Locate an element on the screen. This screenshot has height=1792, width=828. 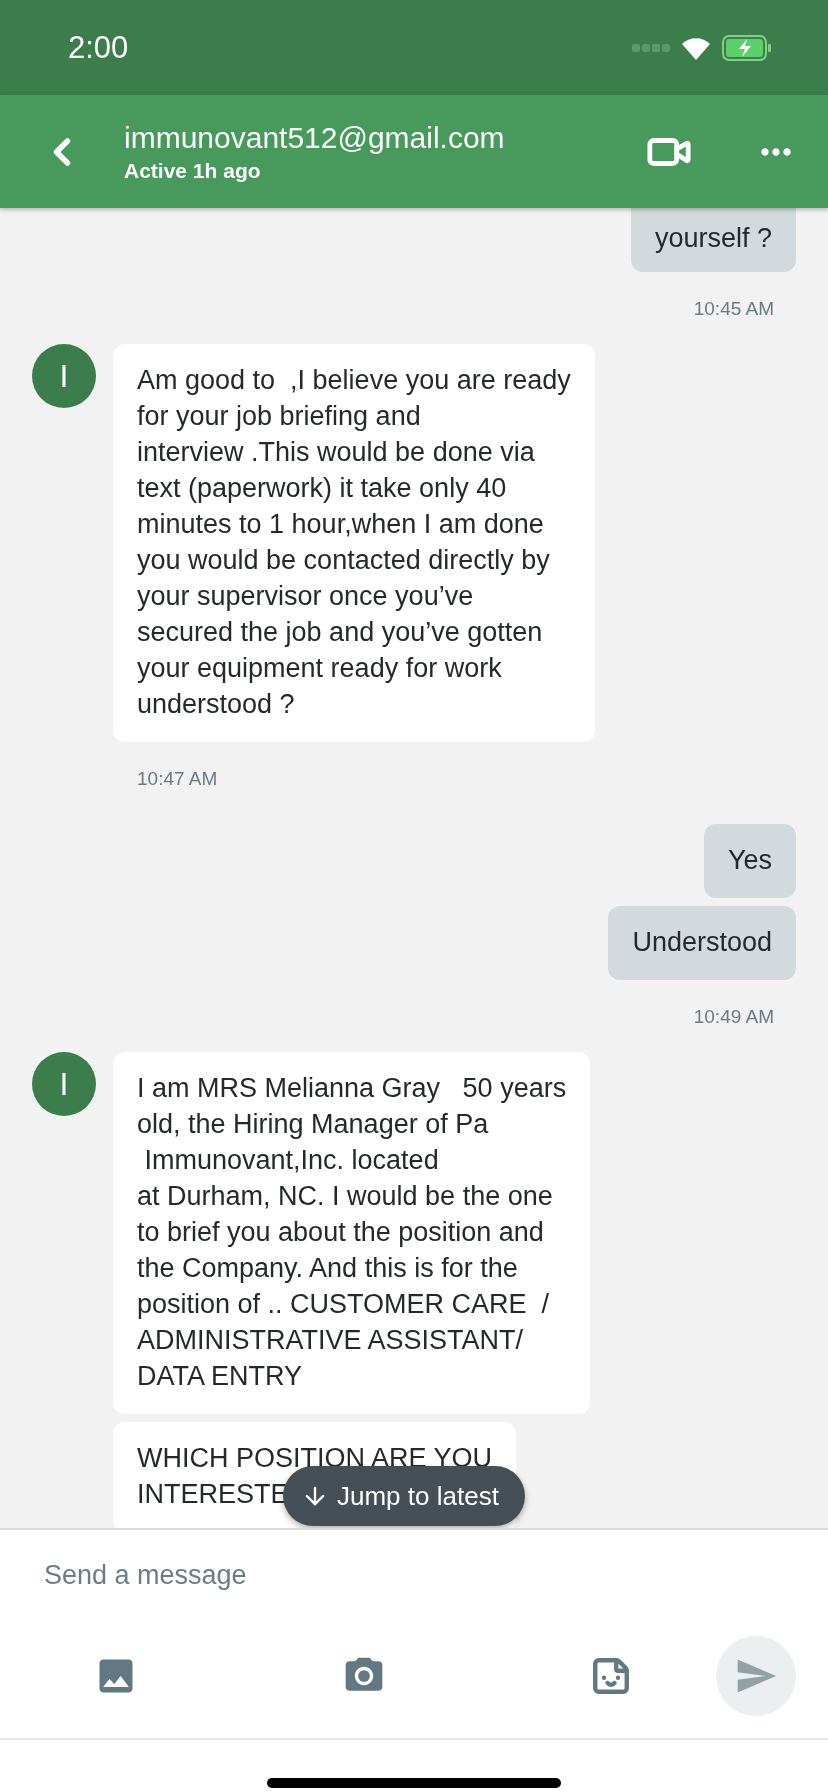
timestamp: 10:45 AM is located at coordinates (733, 309).